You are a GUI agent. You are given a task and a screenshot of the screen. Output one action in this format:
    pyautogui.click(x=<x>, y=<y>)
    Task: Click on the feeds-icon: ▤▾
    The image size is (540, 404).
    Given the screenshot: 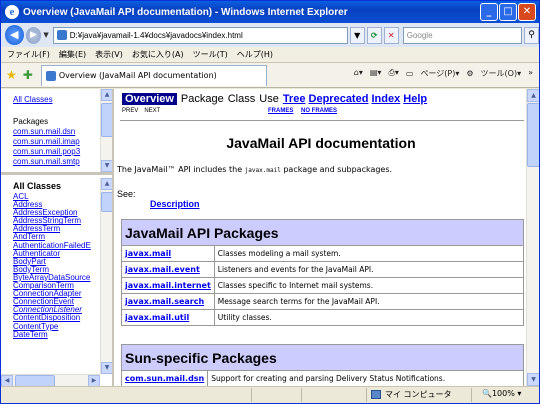 What is the action you would take?
    pyautogui.click(x=376, y=73)
    